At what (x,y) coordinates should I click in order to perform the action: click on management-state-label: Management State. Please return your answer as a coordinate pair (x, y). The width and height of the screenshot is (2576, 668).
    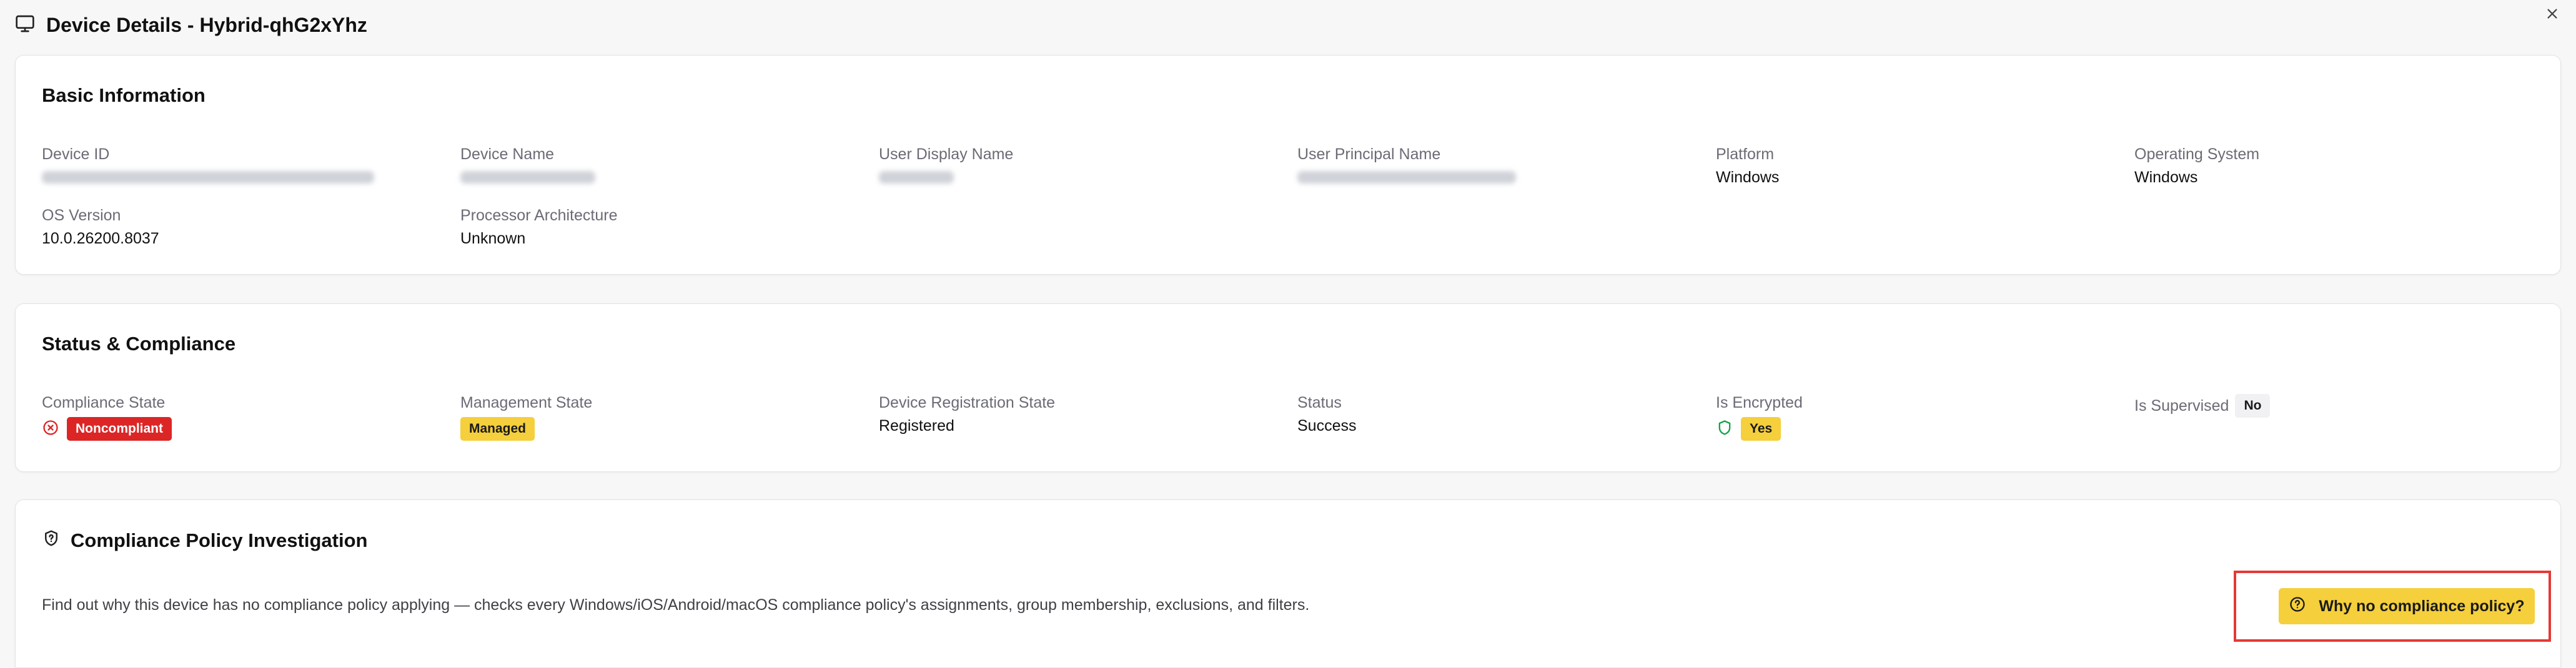
    Looking at the image, I should click on (526, 403).